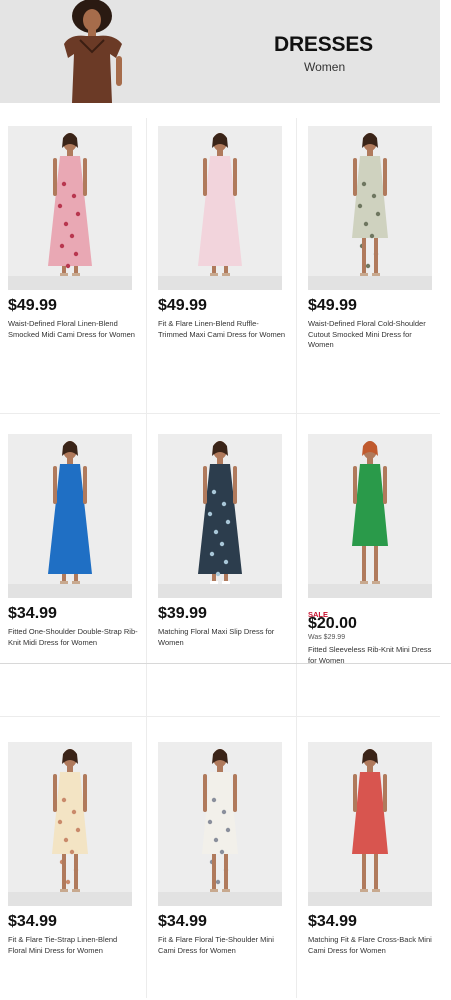 The image size is (451, 1000). Describe the element at coordinates (93, 51) in the screenshot. I see `banner-model-image` at that location.